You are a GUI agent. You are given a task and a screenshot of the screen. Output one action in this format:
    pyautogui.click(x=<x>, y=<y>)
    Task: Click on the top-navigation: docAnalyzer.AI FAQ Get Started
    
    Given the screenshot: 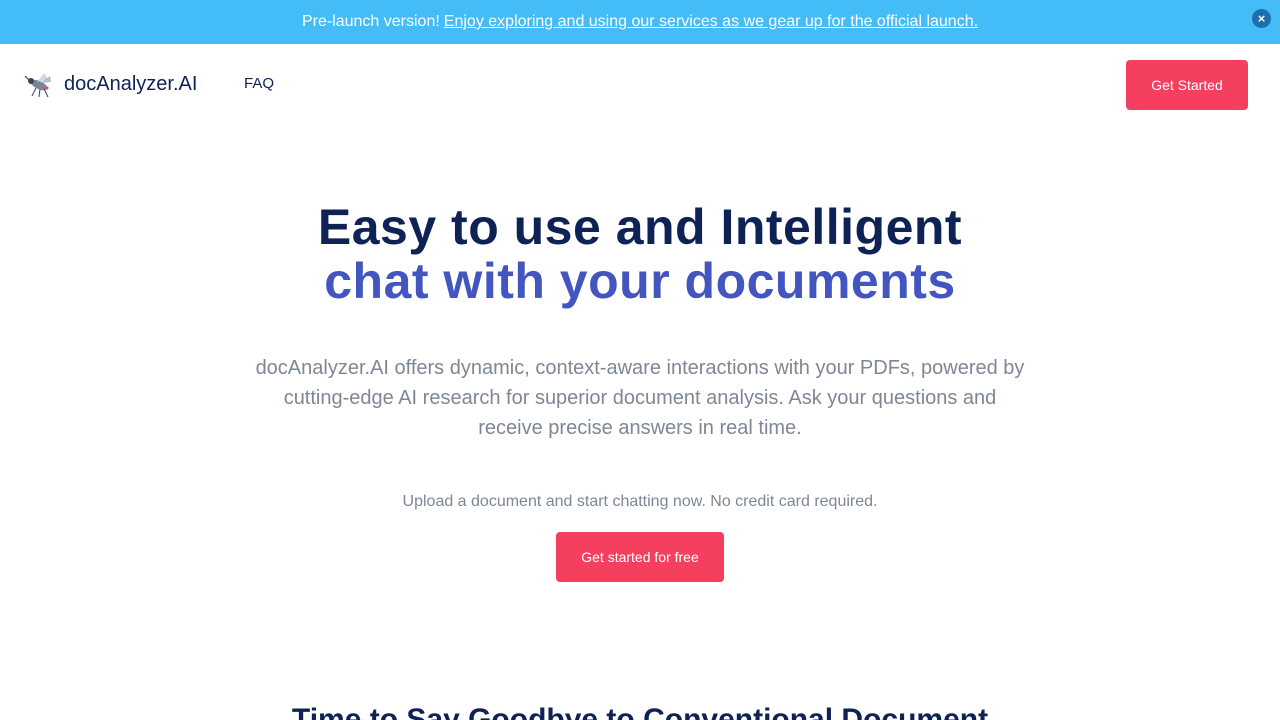 What is the action you would take?
    pyautogui.click(x=640, y=84)
    